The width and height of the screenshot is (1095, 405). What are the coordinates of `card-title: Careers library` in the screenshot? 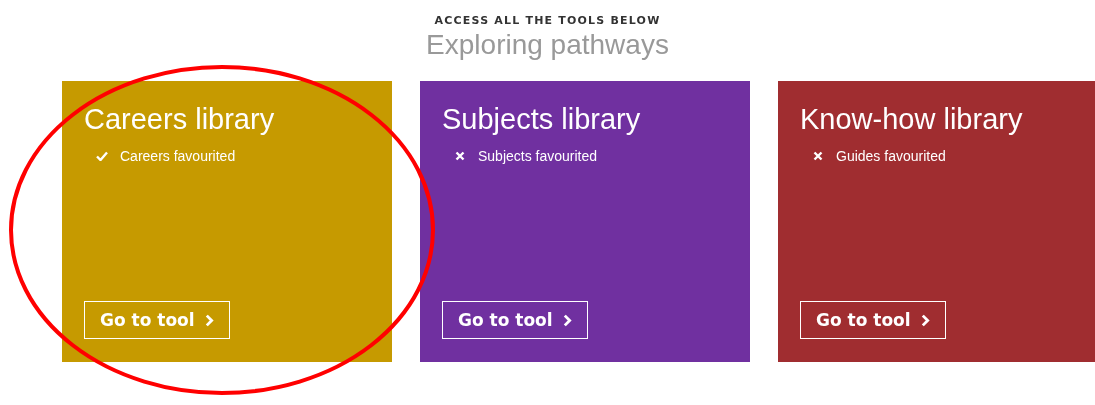 It's located at (180, 119).